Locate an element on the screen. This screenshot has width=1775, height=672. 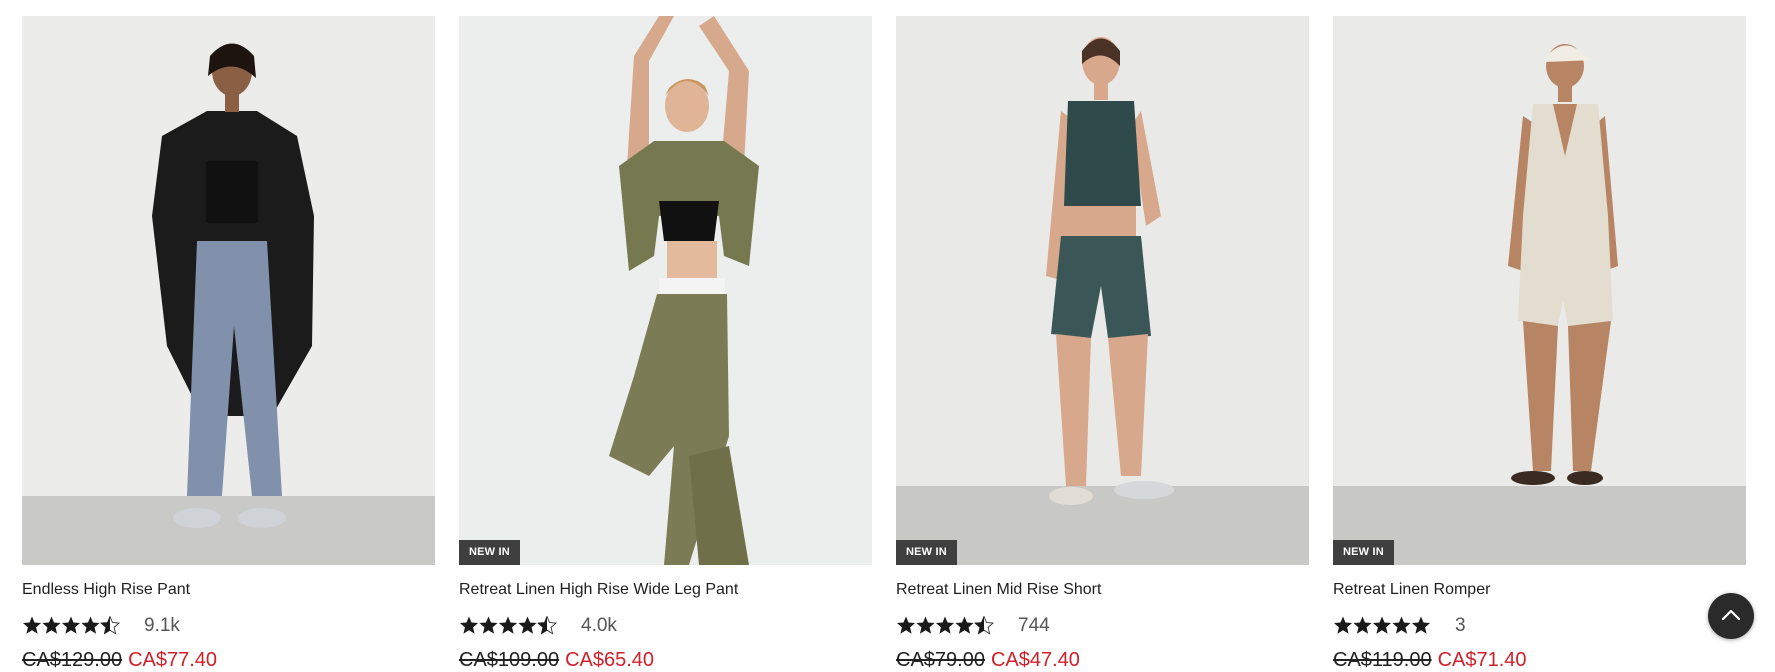
sale-price: CA$71.40 is located at coordinates (1482, 660).